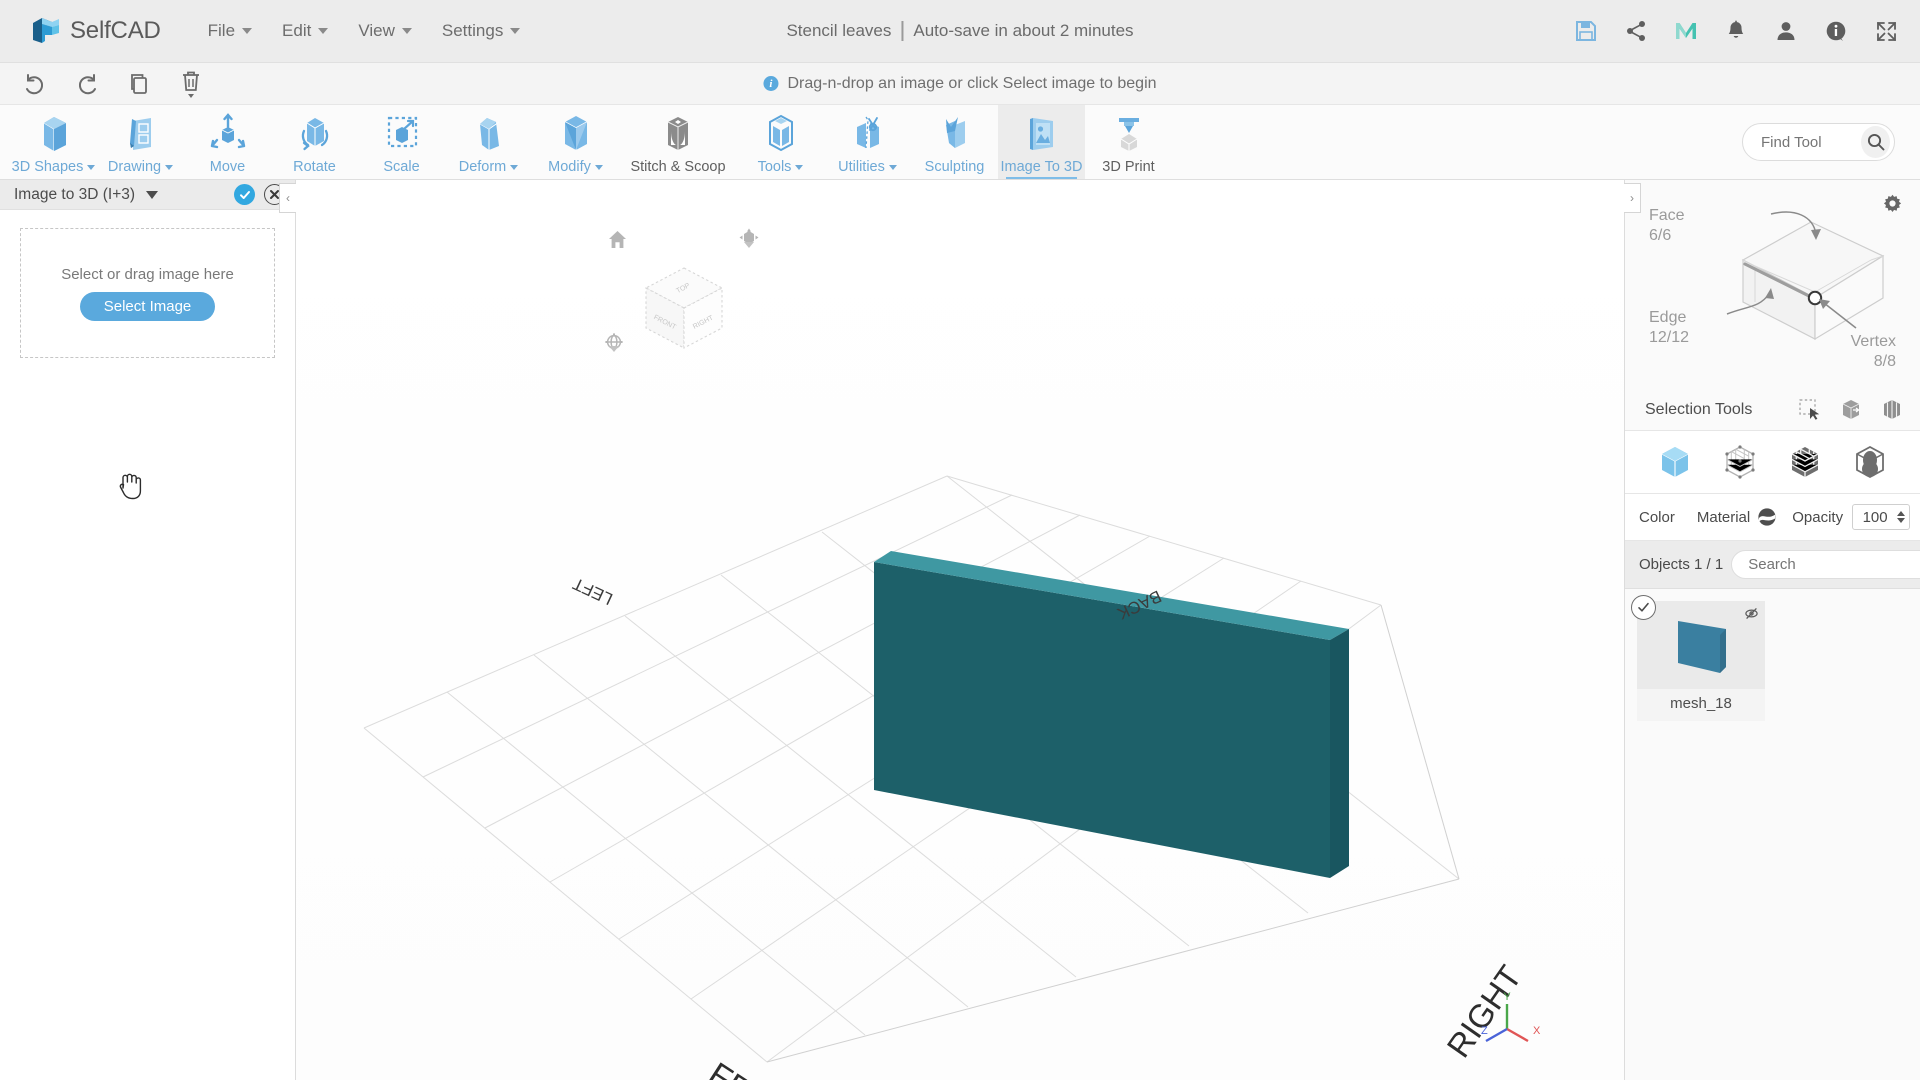  Describe the element at coordinates (1042, 134) in the screenshot. I see `image-to-3d-icon` at that location.